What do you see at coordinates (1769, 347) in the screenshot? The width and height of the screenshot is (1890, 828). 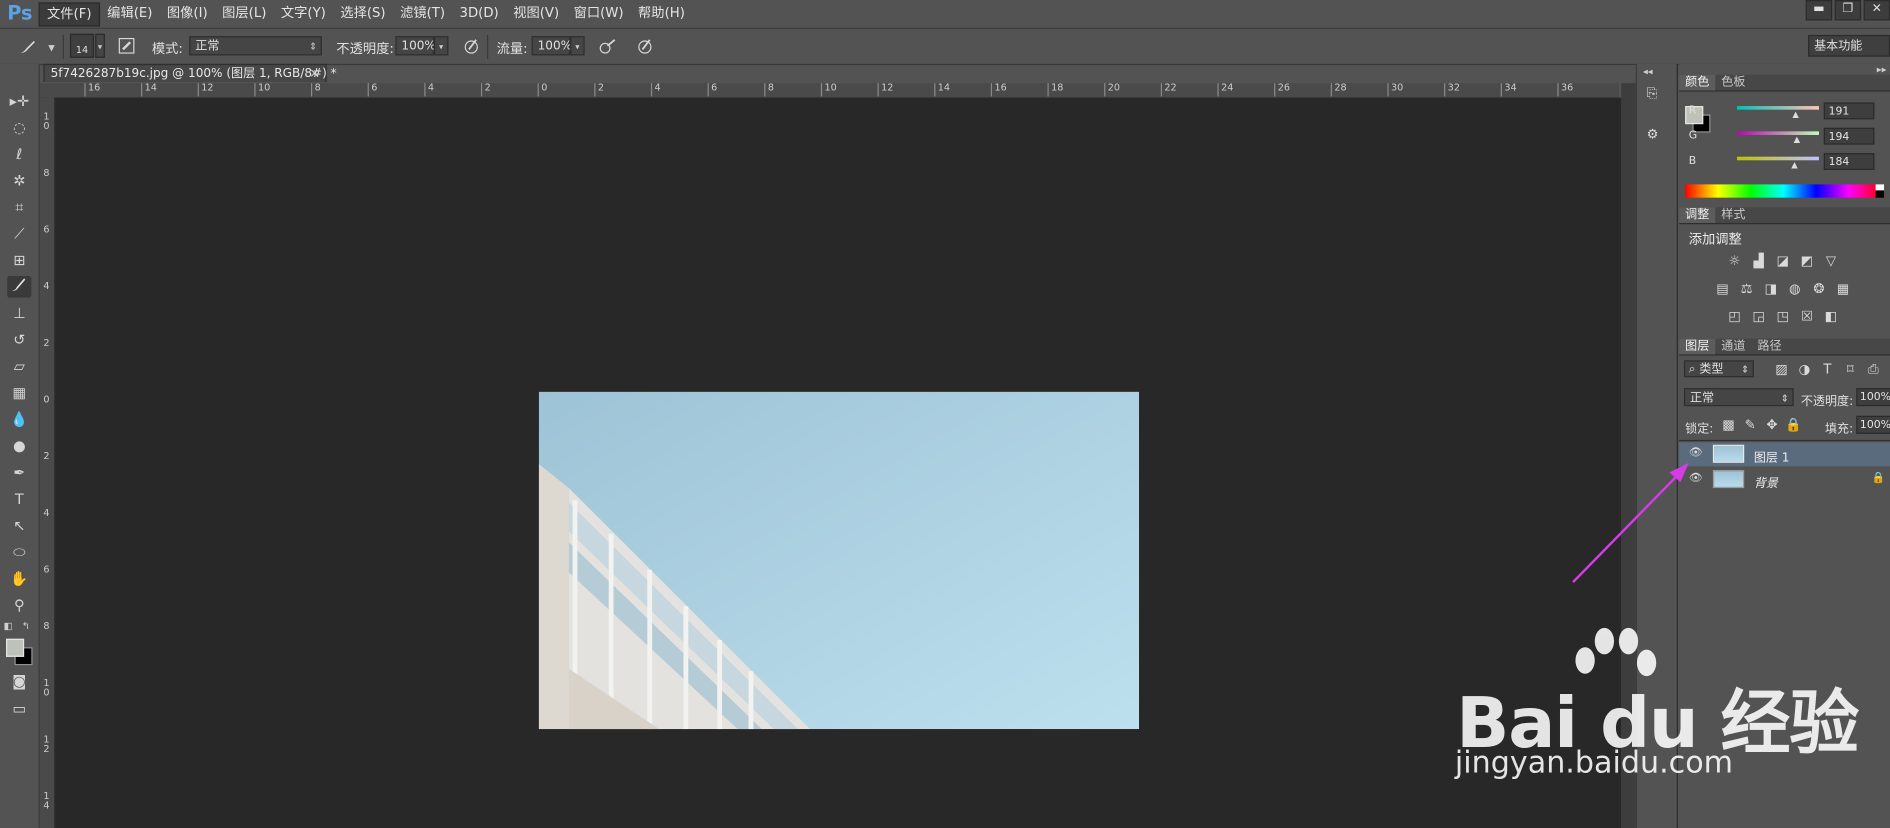 I see `tab-paths: 路径` at bounding box center [1769, 347].